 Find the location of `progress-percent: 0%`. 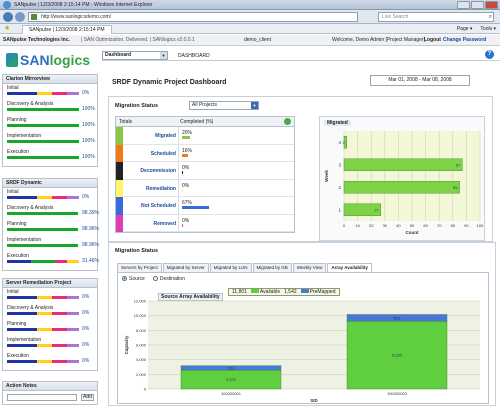

progress-percent: 0% is located at coordinates (86, 313).